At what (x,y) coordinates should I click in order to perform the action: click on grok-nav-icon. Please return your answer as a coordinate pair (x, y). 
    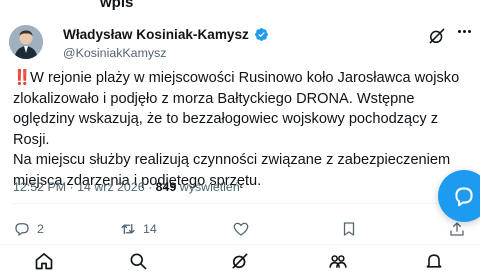
    Looking at the image, I should click on (240, 261).